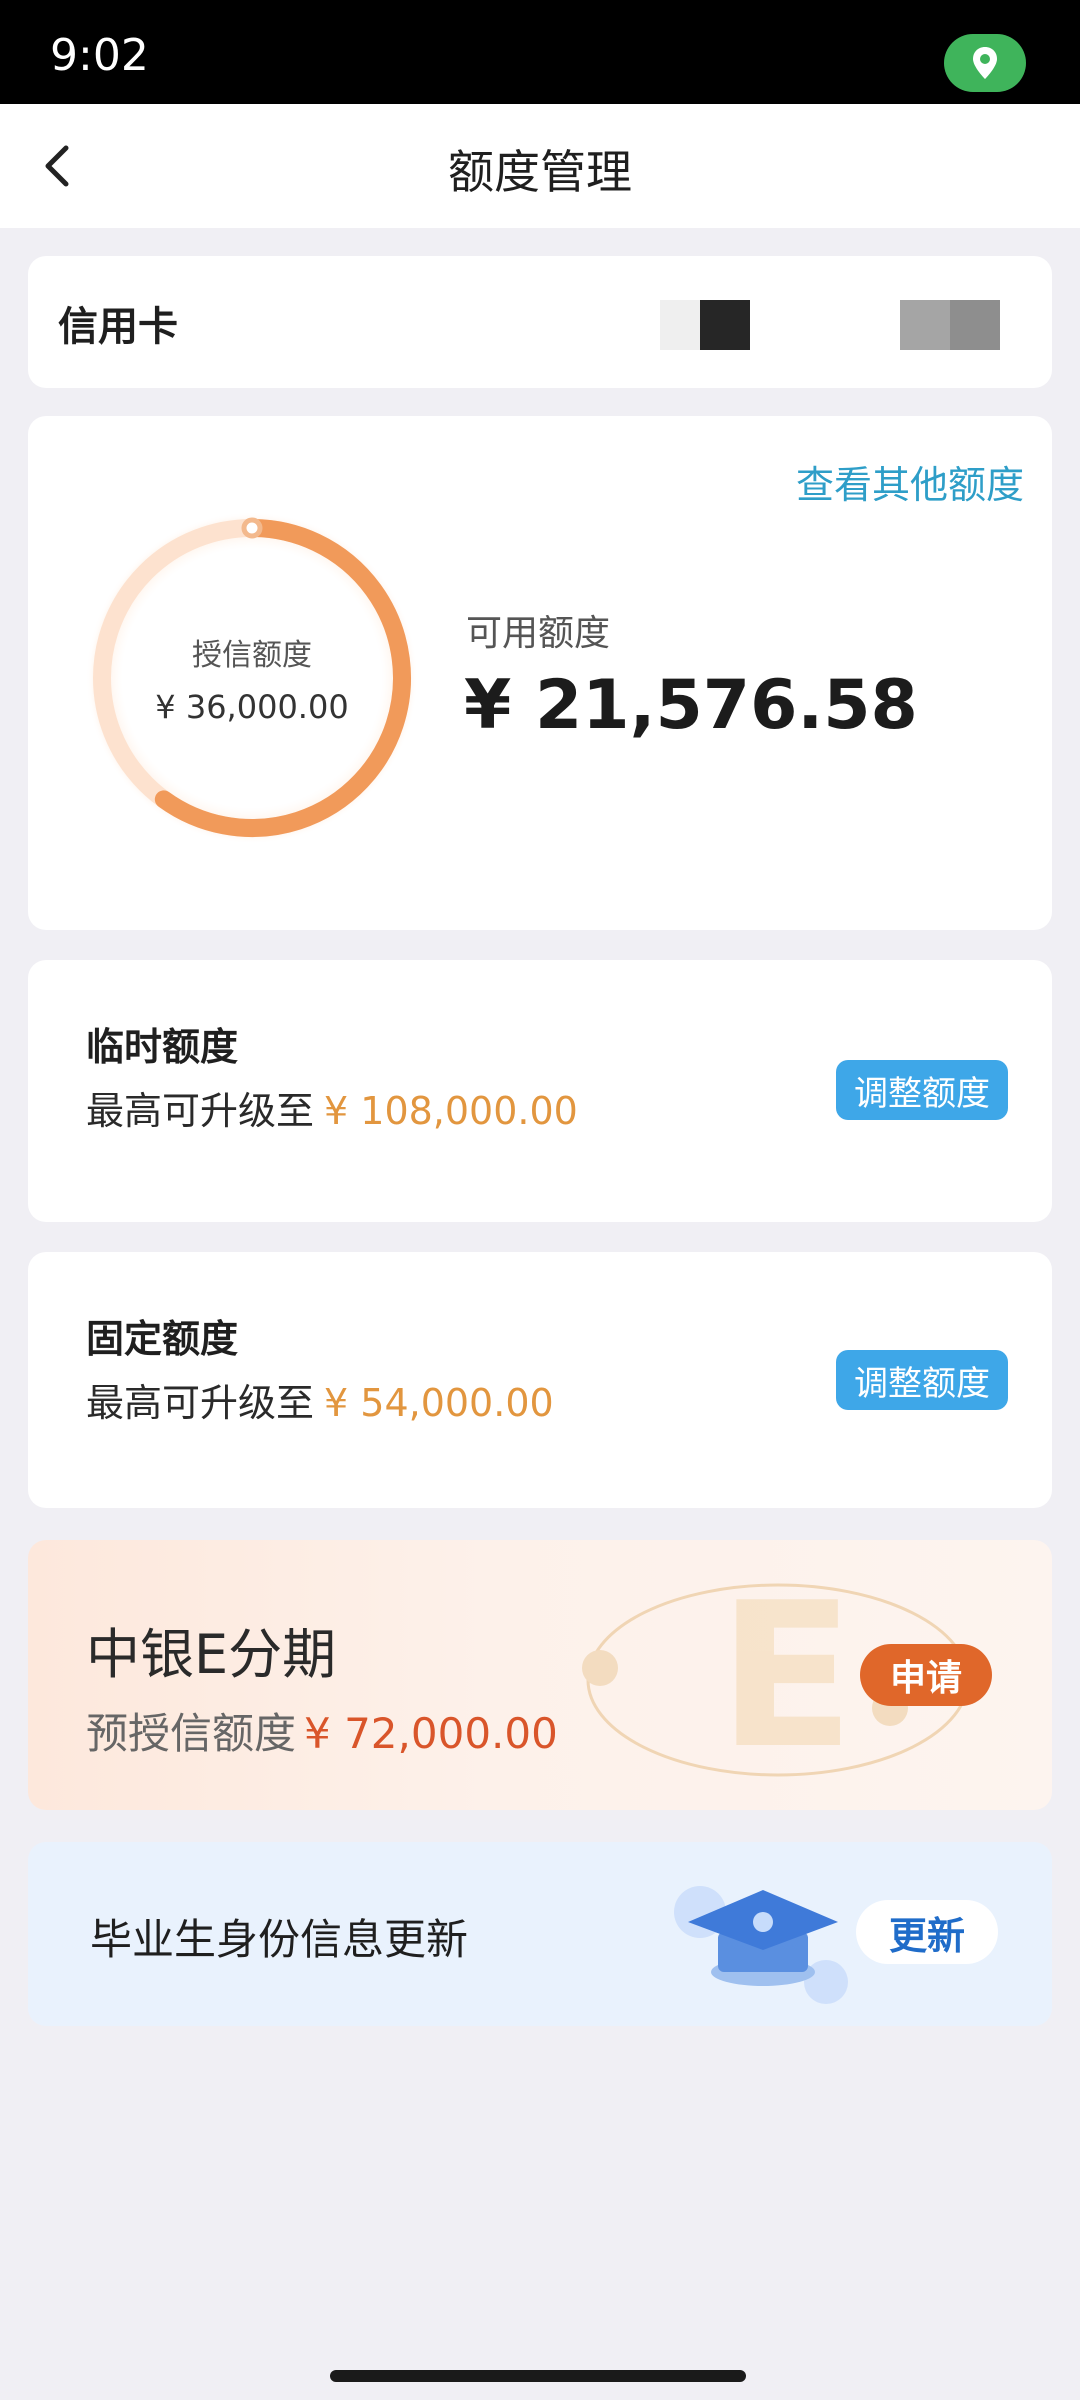  I want to click on nav-bar: 额度管理, so click(540, 166).